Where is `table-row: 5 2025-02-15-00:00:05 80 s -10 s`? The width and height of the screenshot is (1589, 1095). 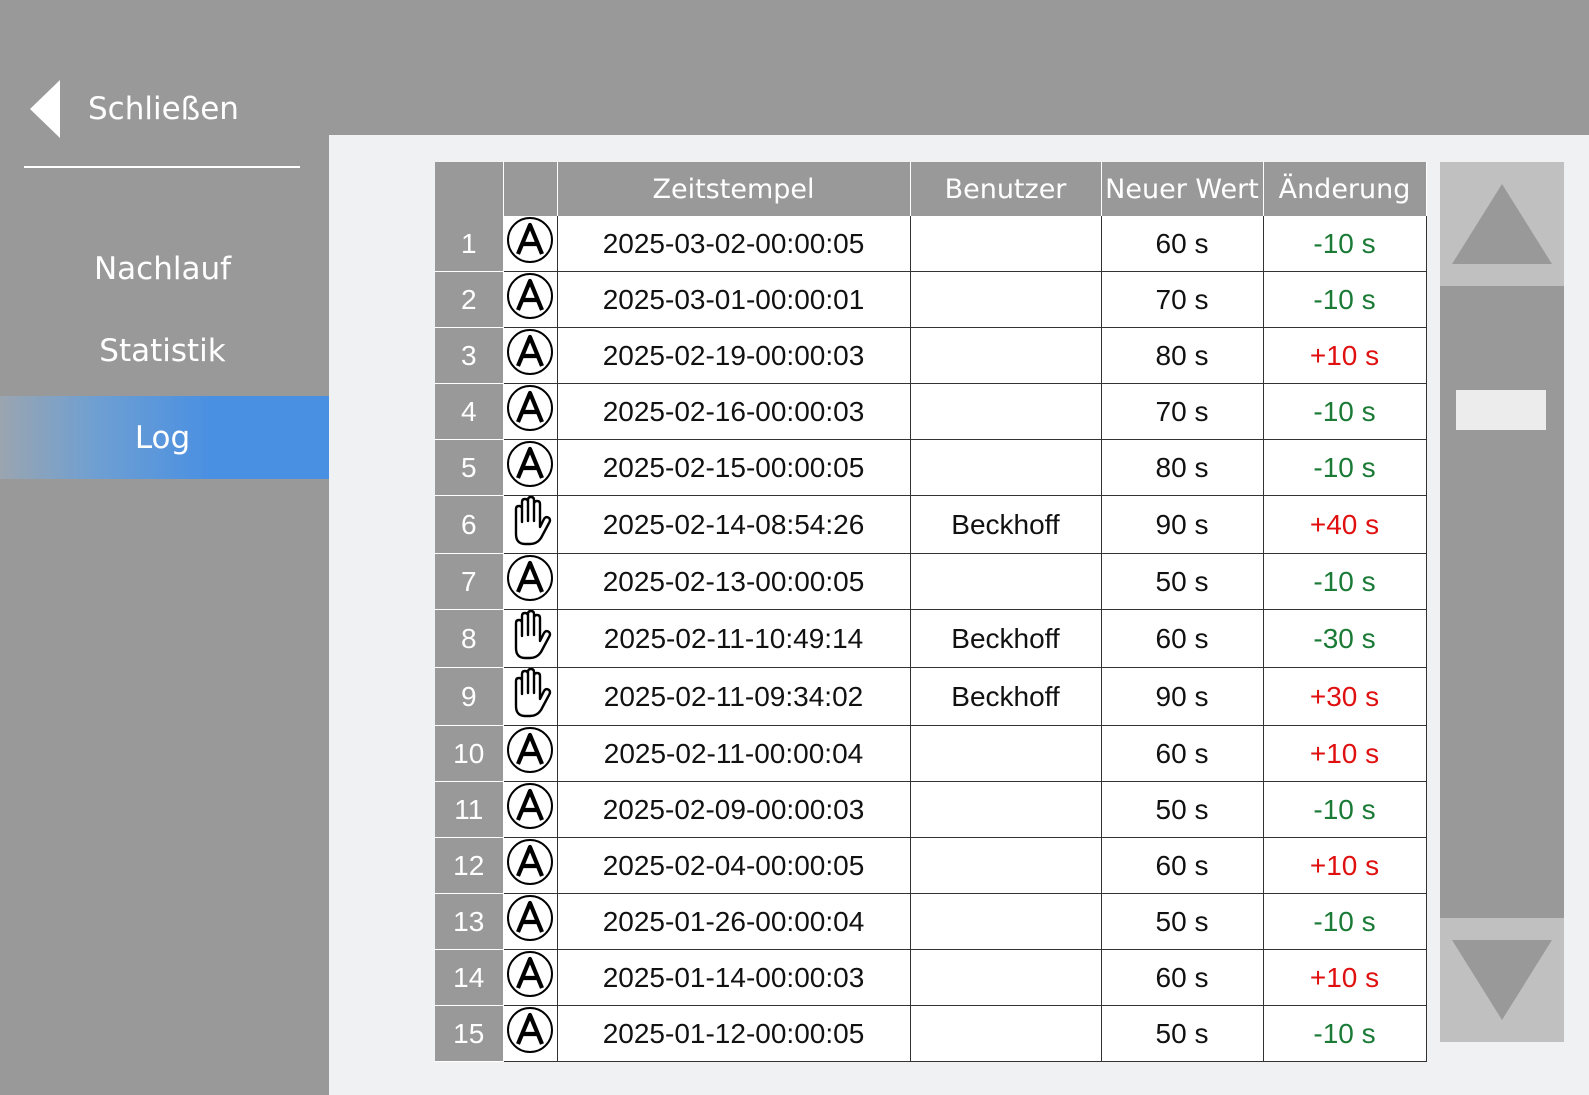 table-row: 5 2025-02-15-00:00:05 80 s -10 s is located at coordinates (931, 467).